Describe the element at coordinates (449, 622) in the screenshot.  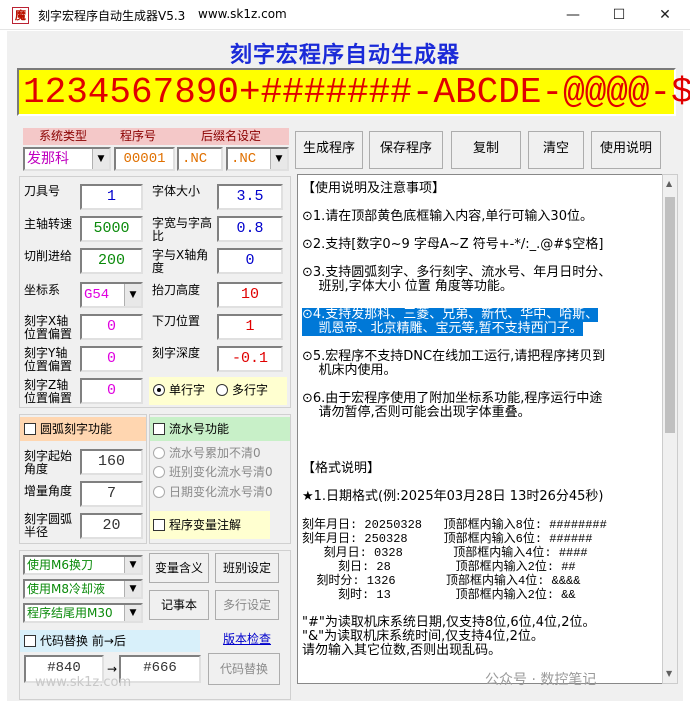
I see `help-line: "#"为读取机床系统日期,仅支持8位,6位,4位,2位。` at that location.